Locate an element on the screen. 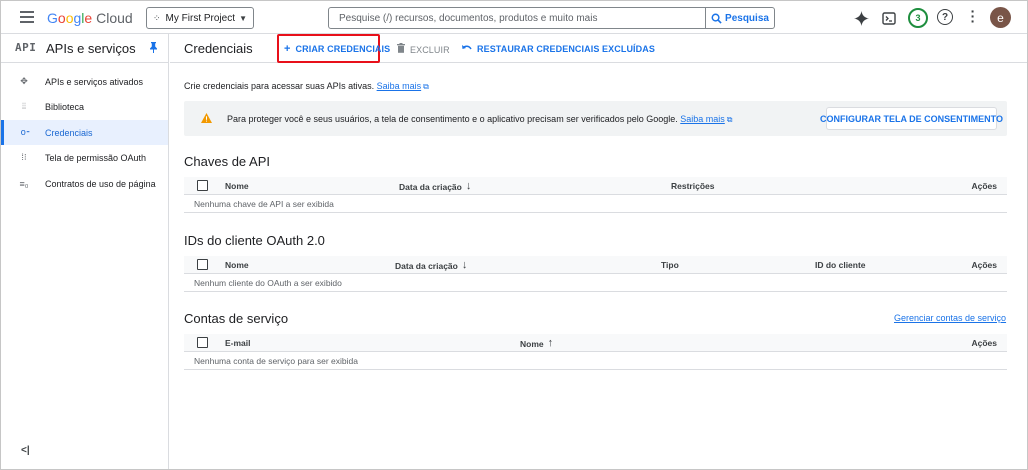 The image size is (1028, 470). restore-deleted-credentials-button: RESTAURAR CREDENCIAIS EXCLUÍDAS is located at coordinates (558, 49).